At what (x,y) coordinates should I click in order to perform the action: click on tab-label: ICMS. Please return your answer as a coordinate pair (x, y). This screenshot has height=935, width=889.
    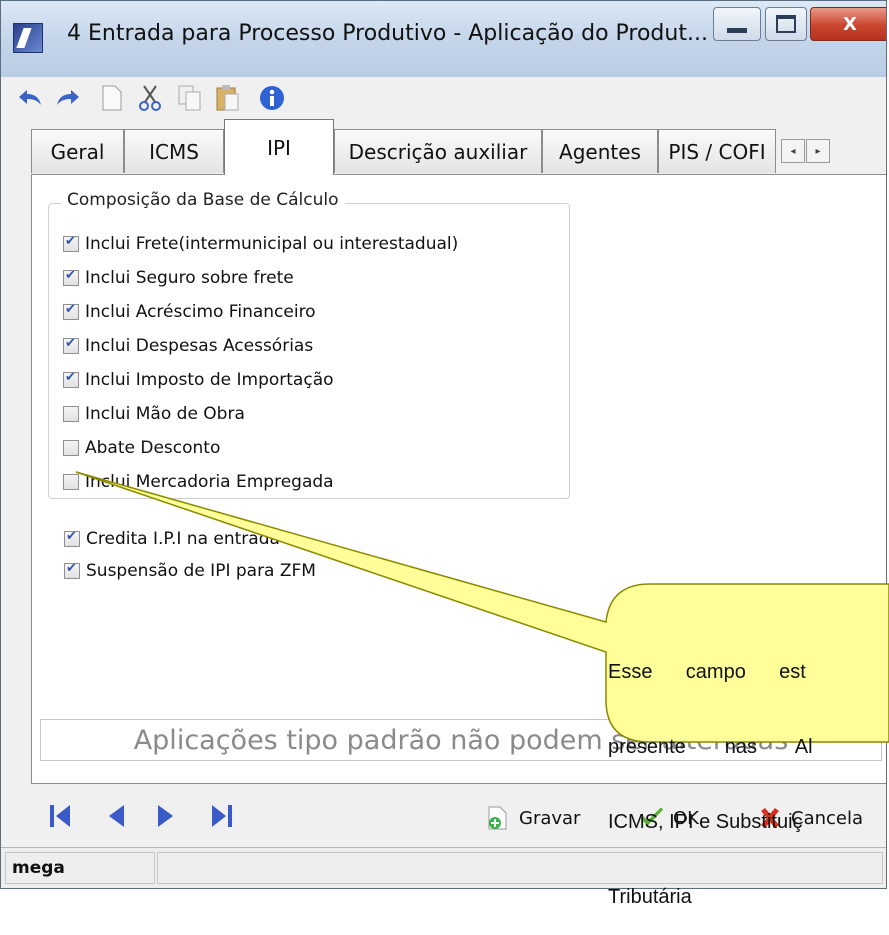
    Looking at the image, I should click on (174, 151).